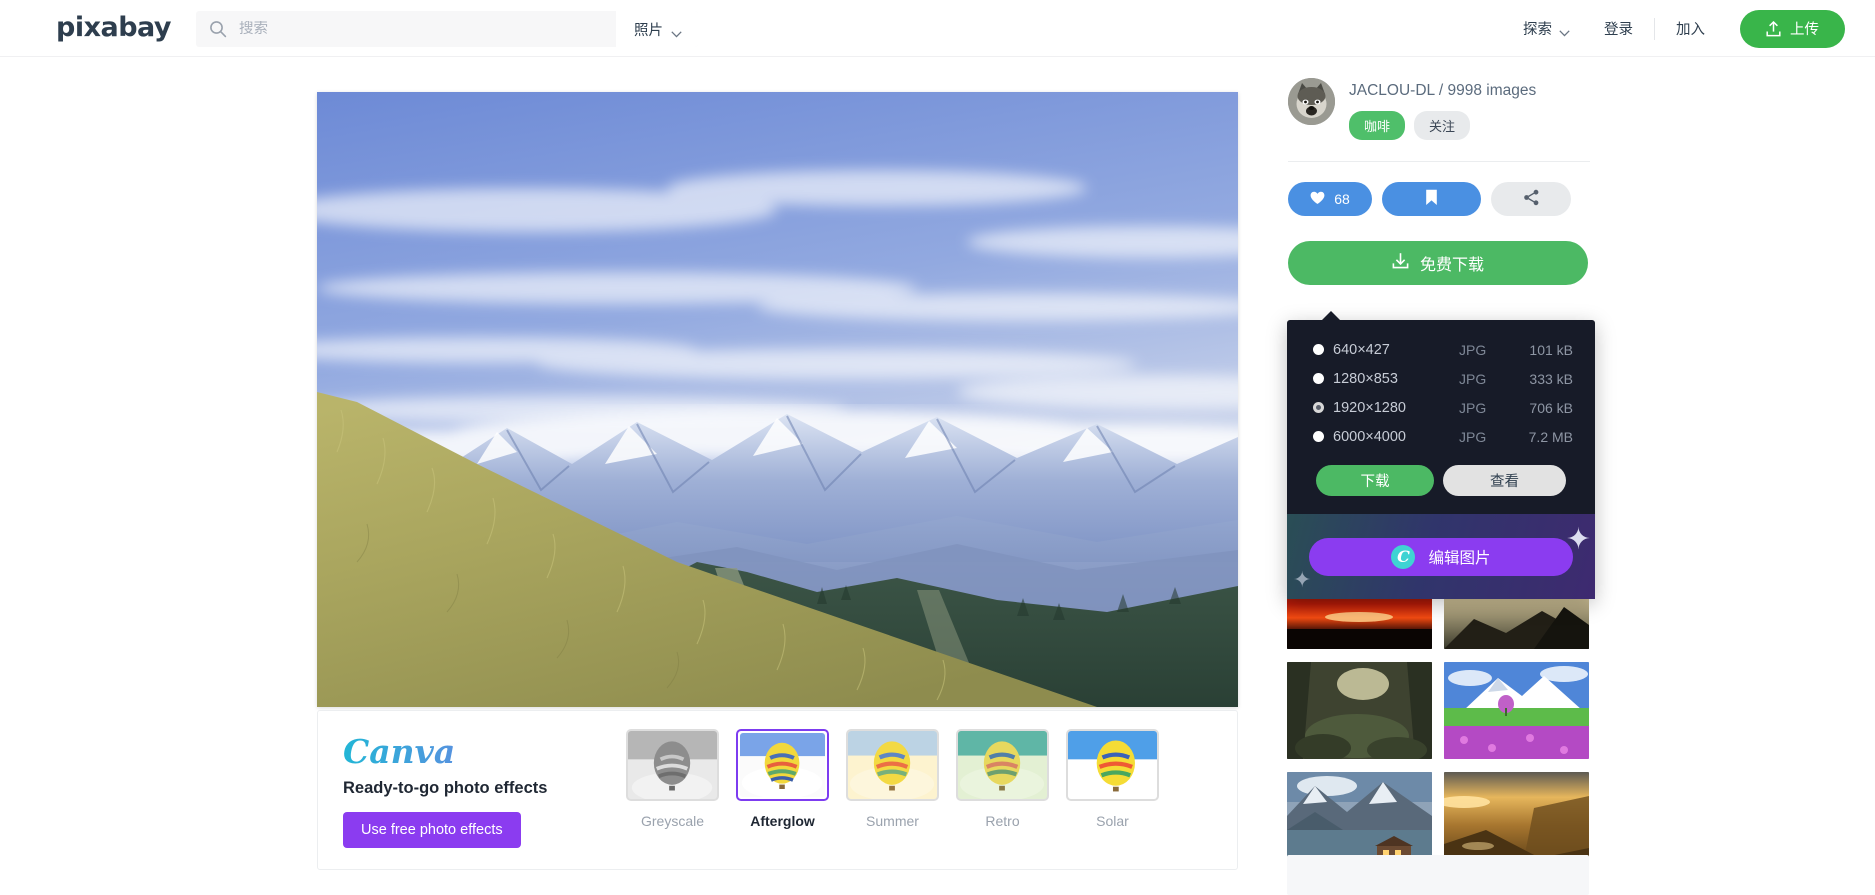 The height and width of the screenshot is (895, 1875). Describe the element at coordinates (1550, 436) in the screenshot. I see `option-filesize: 7.2 MB` at that location.